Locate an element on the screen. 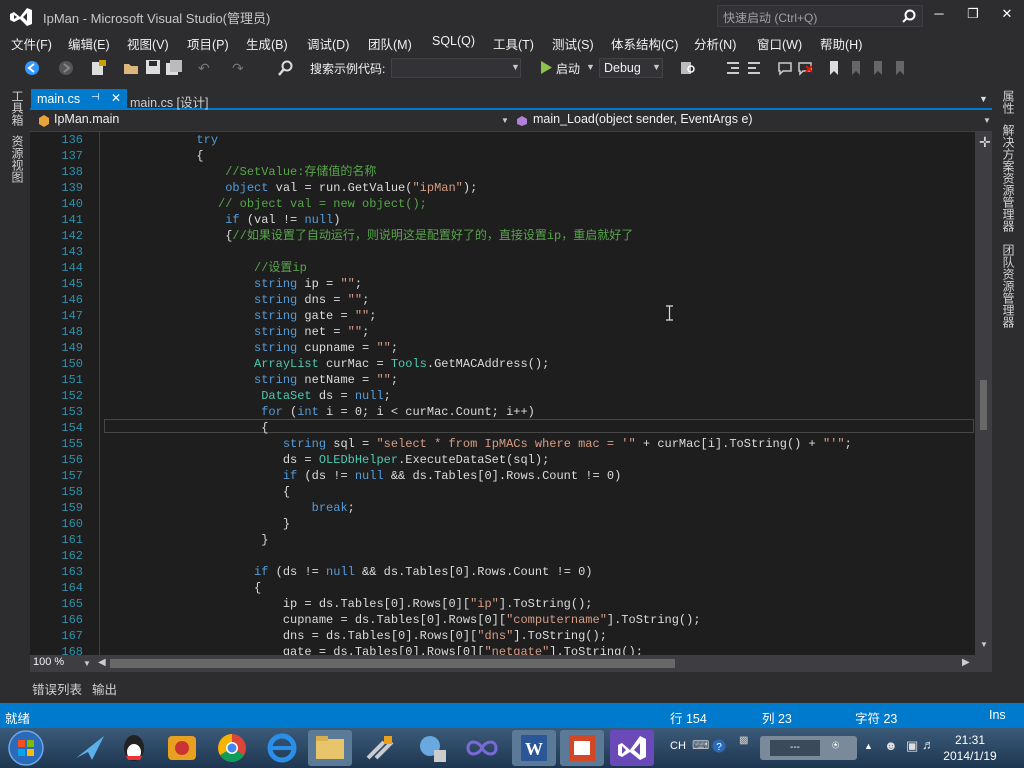 The width and height of the screenshot is (1024, 768). start-button: 启动 is located at coordinates (568, 68).